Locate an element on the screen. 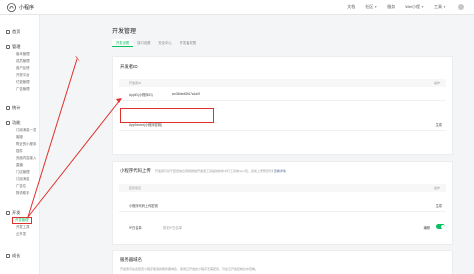  sidebar-item-subscribe: 订阅消息 is located at coordinates (20, 179).